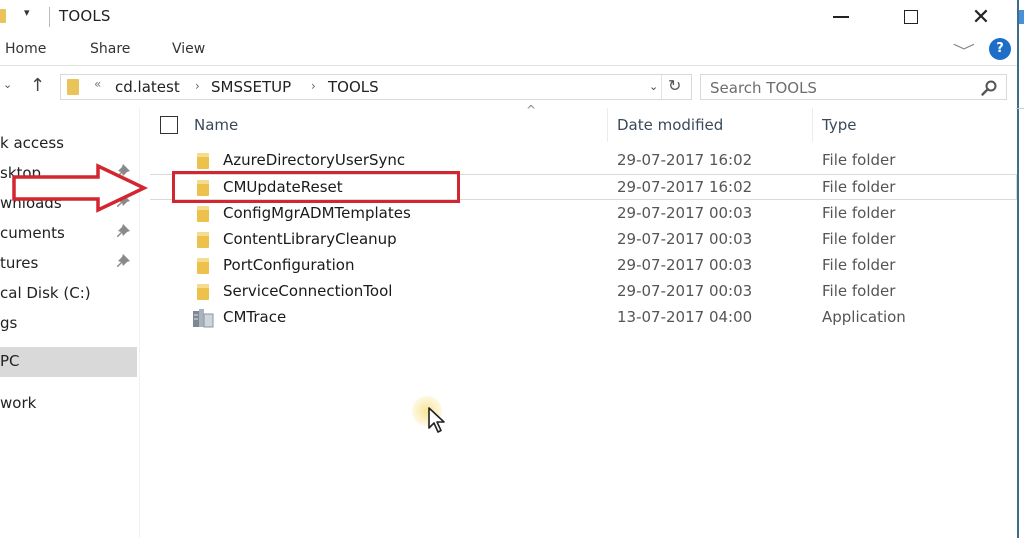  What do you see at coordinates (68, 324) in the screenshot?
I see `sidebar-item-logs: gs` at bounding box center [68, 324].